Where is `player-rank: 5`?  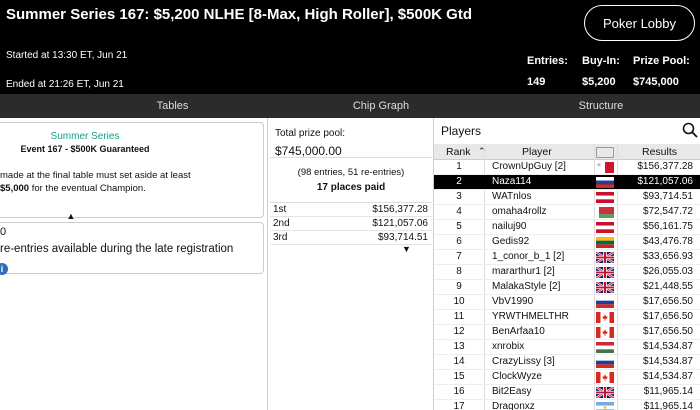 player-rank: 5 is located at coordinates (459, 226).